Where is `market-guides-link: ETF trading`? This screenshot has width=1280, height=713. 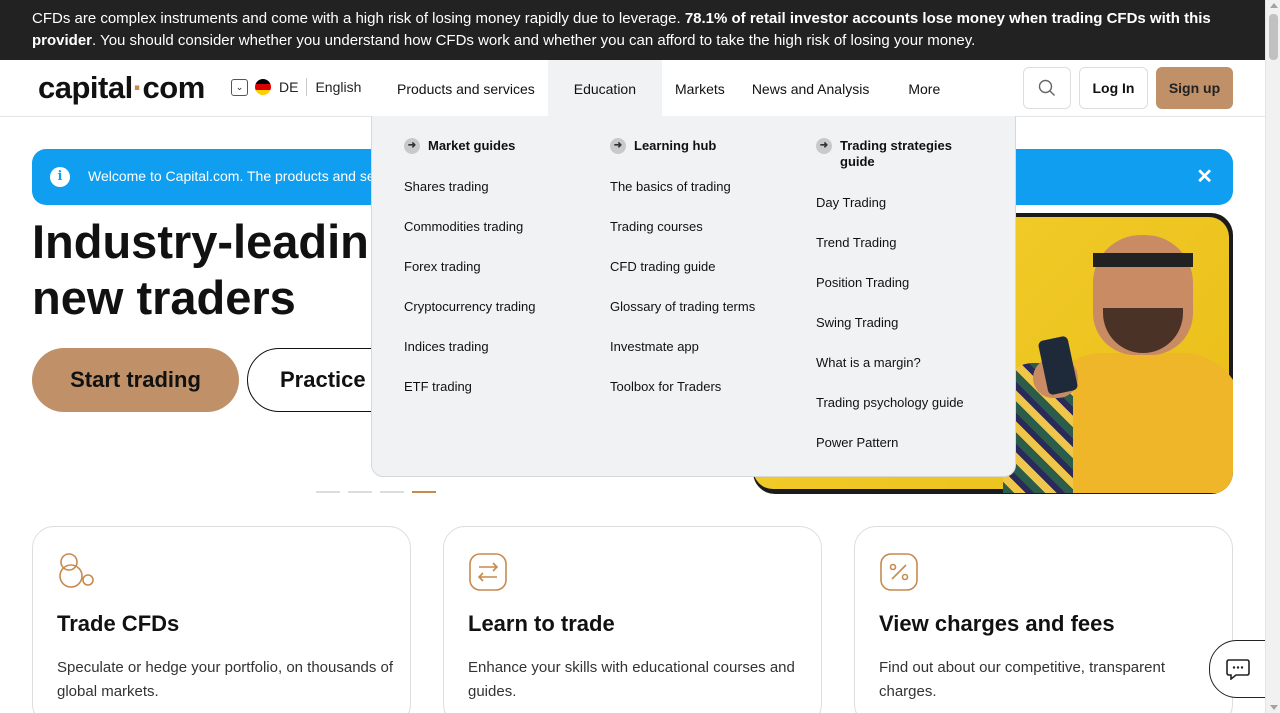 market-guides-link: ETF trading is located at coordinates (494, 399).